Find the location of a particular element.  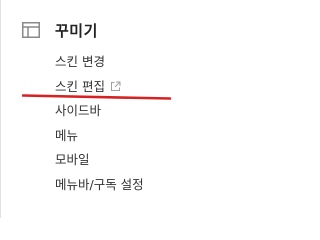

menu-item-label: 모바일 is located at coordinates (72, 160).